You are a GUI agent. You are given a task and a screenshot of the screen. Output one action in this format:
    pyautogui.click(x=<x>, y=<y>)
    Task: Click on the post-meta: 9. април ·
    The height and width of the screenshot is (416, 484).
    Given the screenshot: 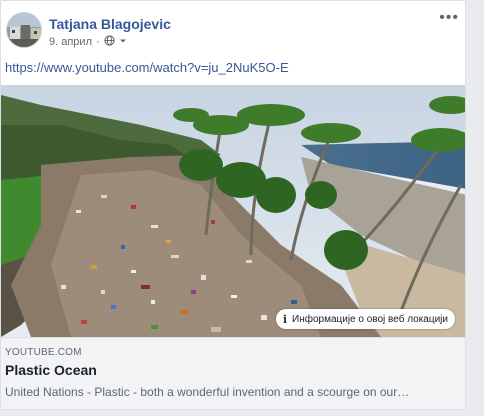 What is the action you would take?
    pyautogui.click(x=88, y=42)
    